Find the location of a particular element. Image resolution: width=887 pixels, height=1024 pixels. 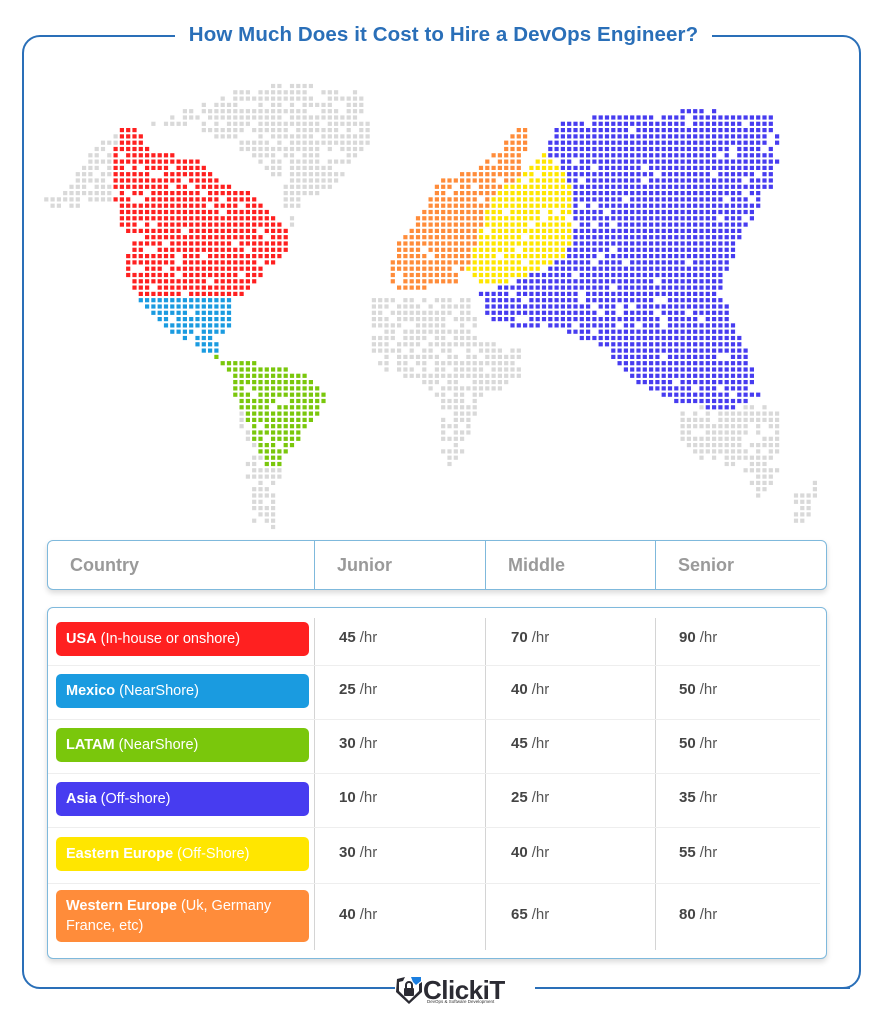

map-dot-western-europe is located at coordinates (455, 193).